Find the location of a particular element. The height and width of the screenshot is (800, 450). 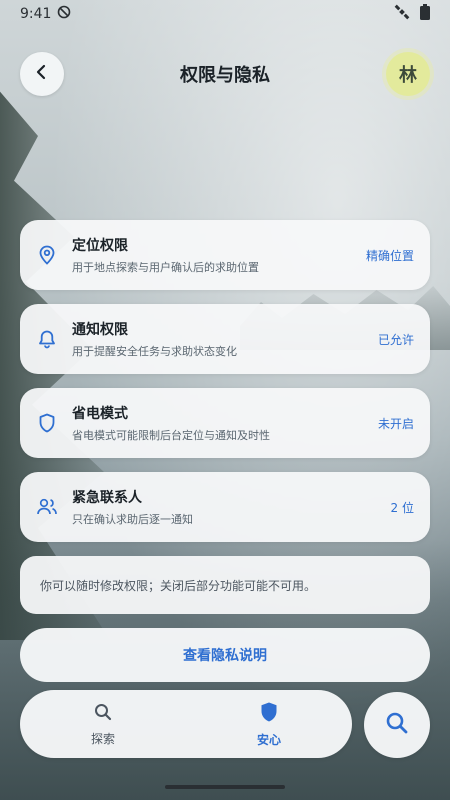

back-button is located at coordinates (42, 74).